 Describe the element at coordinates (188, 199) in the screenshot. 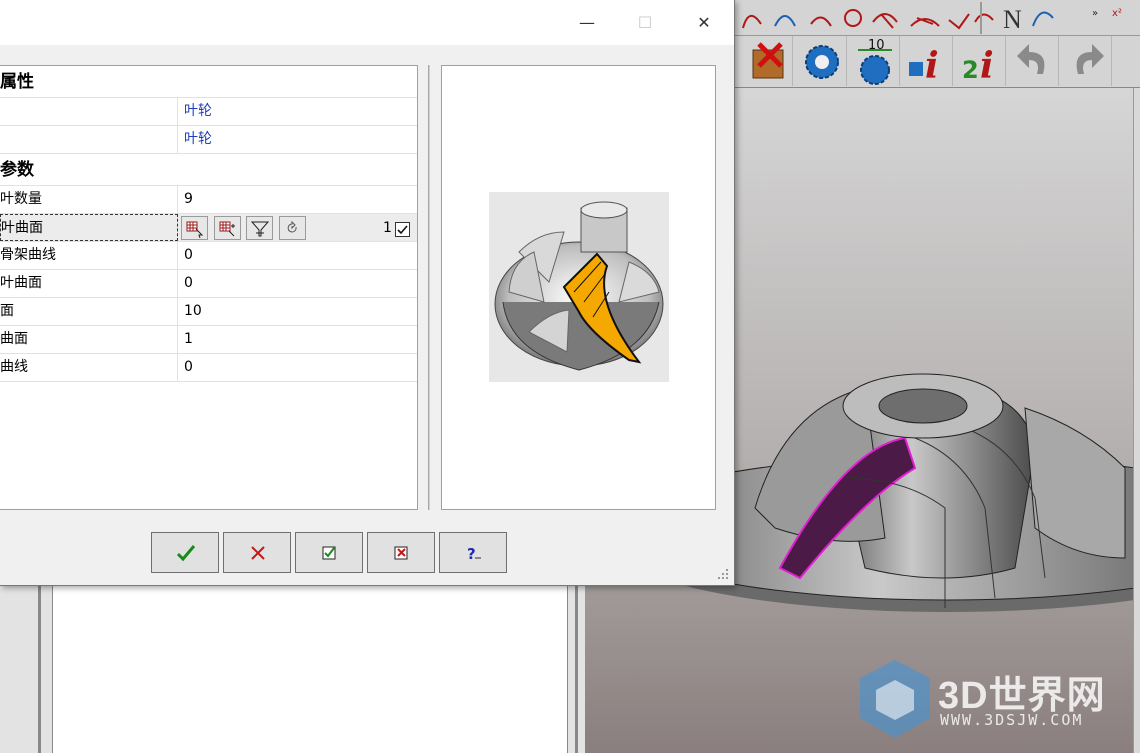

I see `property-value: 9` at that location.